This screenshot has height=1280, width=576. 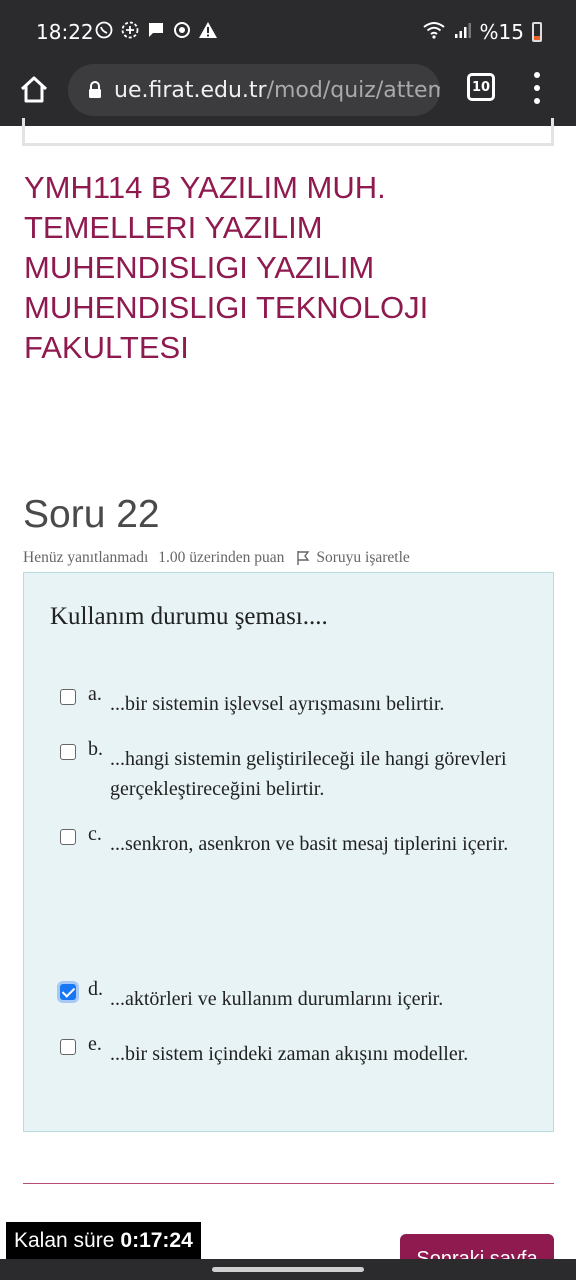 I want to click on option-letter-d: d., so click(x=95, y=989).